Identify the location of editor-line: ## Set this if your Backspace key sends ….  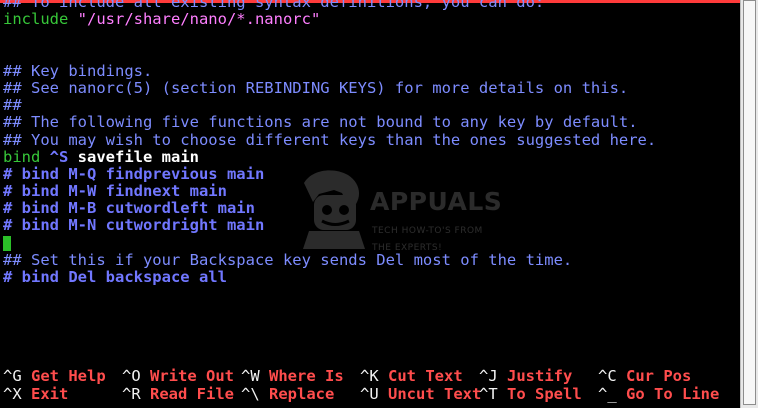
(372, 259).